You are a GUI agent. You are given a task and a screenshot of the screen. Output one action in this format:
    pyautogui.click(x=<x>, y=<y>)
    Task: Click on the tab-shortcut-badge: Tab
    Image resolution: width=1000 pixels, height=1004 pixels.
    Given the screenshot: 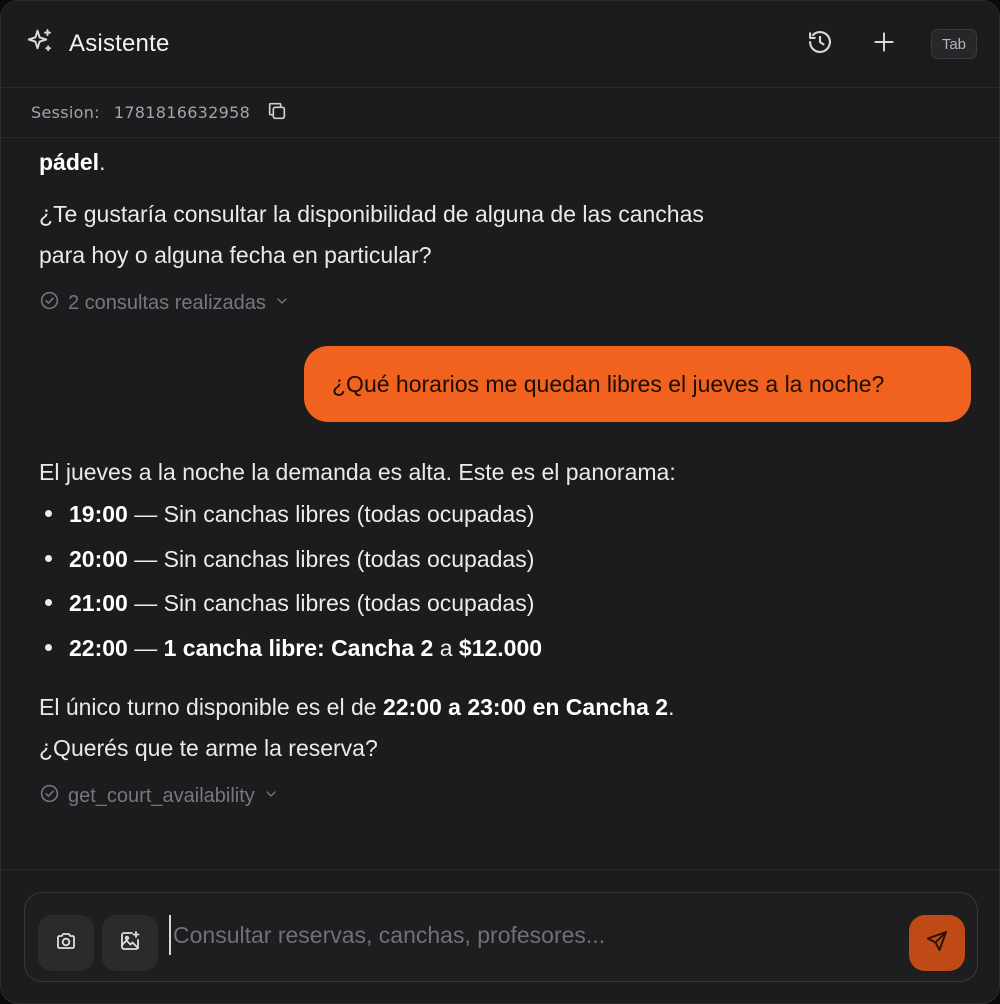 What is the action you would take?
    pyautogui.click(x=953, y=44)
    